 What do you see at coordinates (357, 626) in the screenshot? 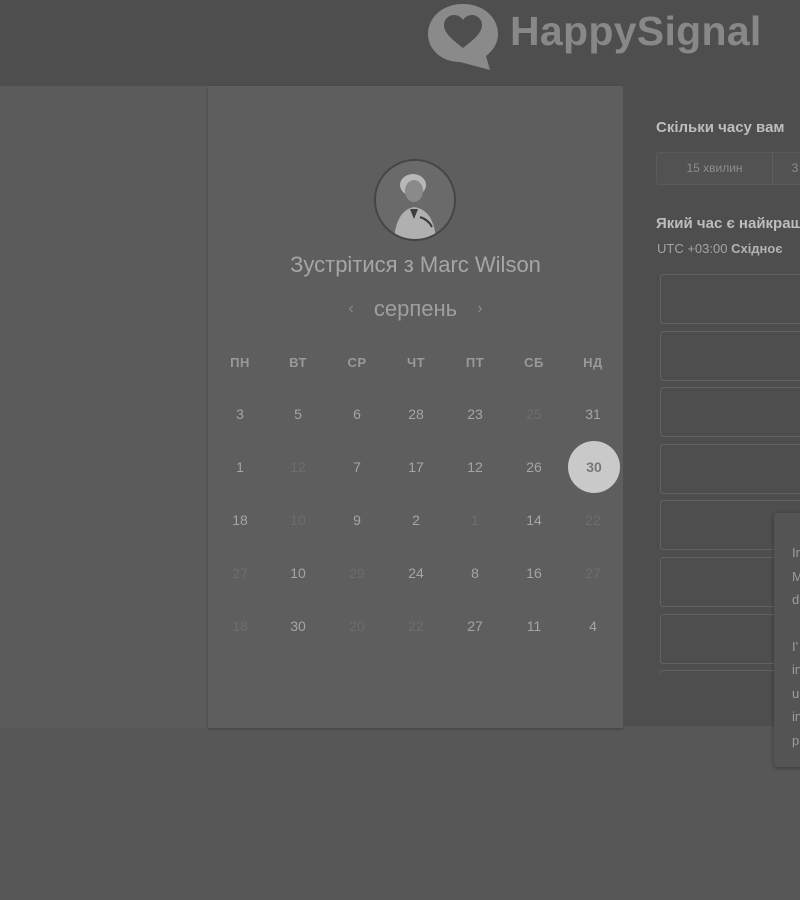
I see `day-cell: 20` at bounding box center [357, 626].